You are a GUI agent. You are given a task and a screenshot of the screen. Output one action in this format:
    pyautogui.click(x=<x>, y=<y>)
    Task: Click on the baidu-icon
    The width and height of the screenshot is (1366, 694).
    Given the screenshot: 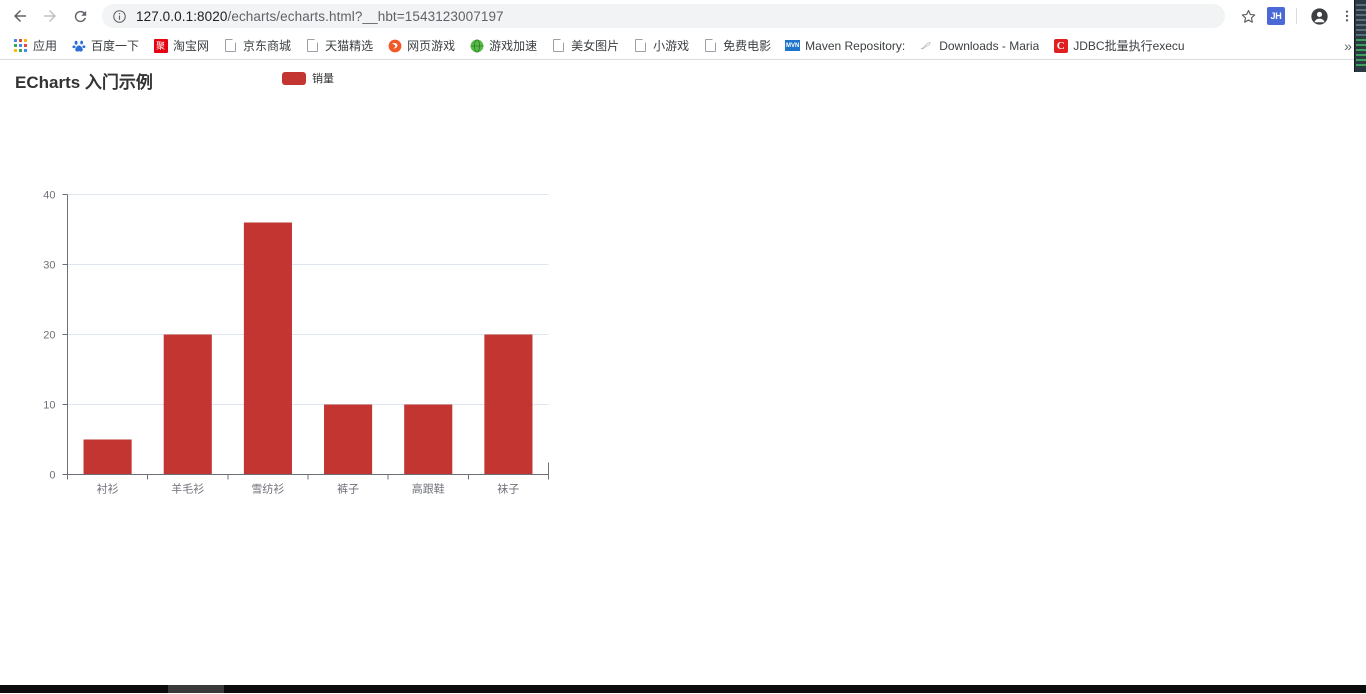 What is the action you would take?
    pyautogui.click(x=78, y=45)
    